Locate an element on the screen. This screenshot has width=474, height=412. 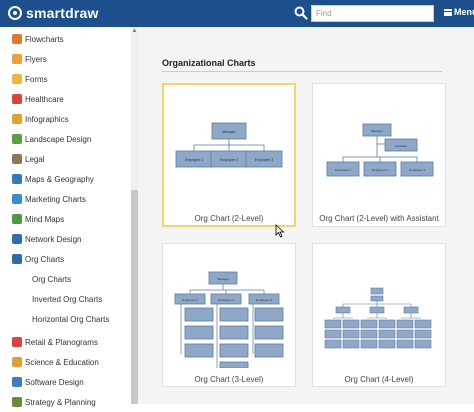
healthcare-icon is located at coordinates (17, 99).